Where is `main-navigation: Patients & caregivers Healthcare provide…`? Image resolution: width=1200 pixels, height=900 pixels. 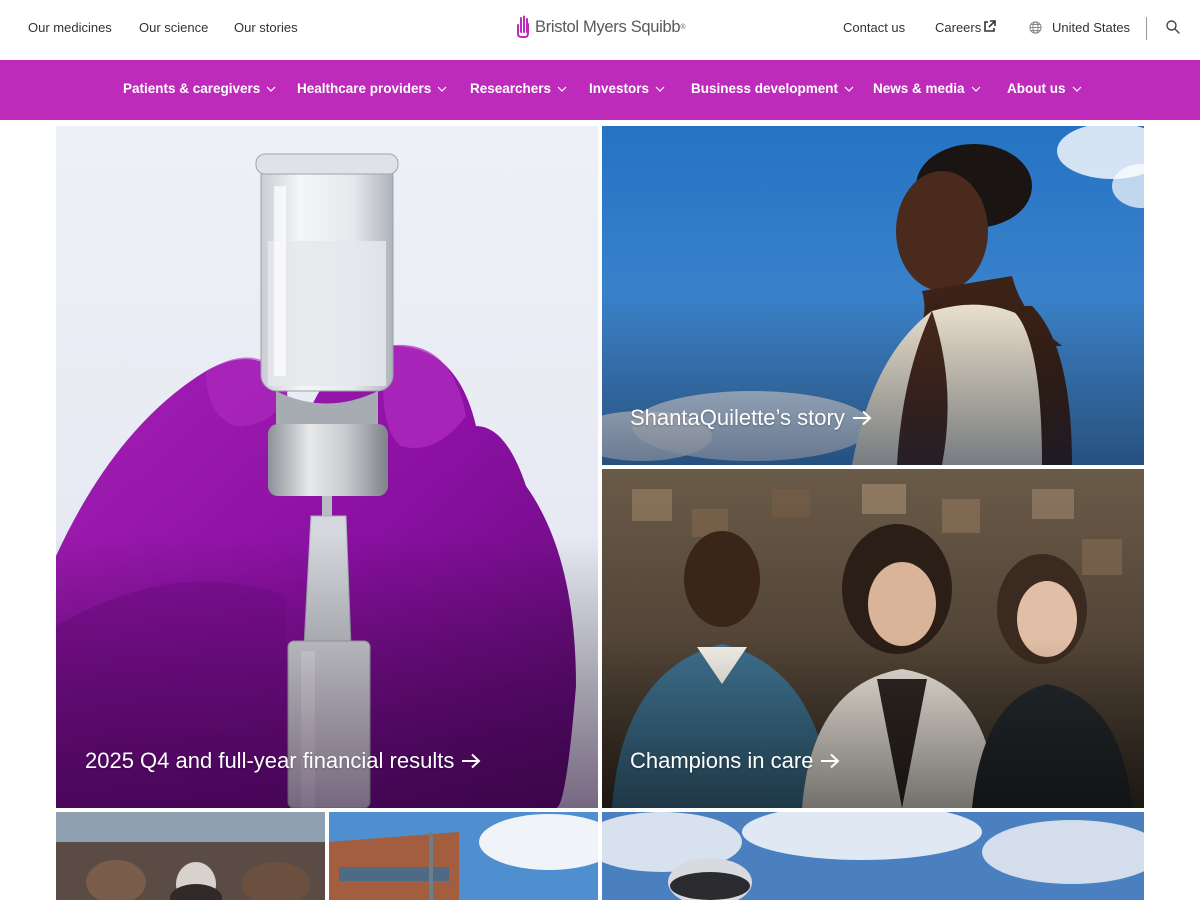 main-navigation: Patients & caregivers Healthcare provide… is located at coordinates (600, 90).